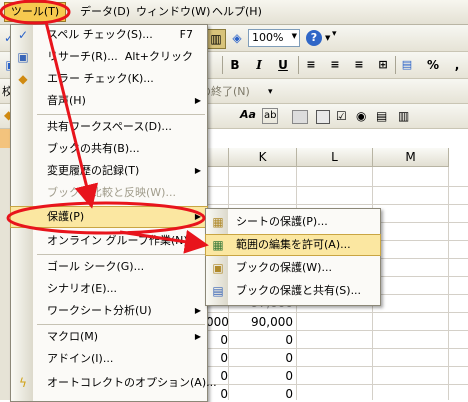  I want to click on menu-item-speech: 音声(H) ▶, so click(109, 101).